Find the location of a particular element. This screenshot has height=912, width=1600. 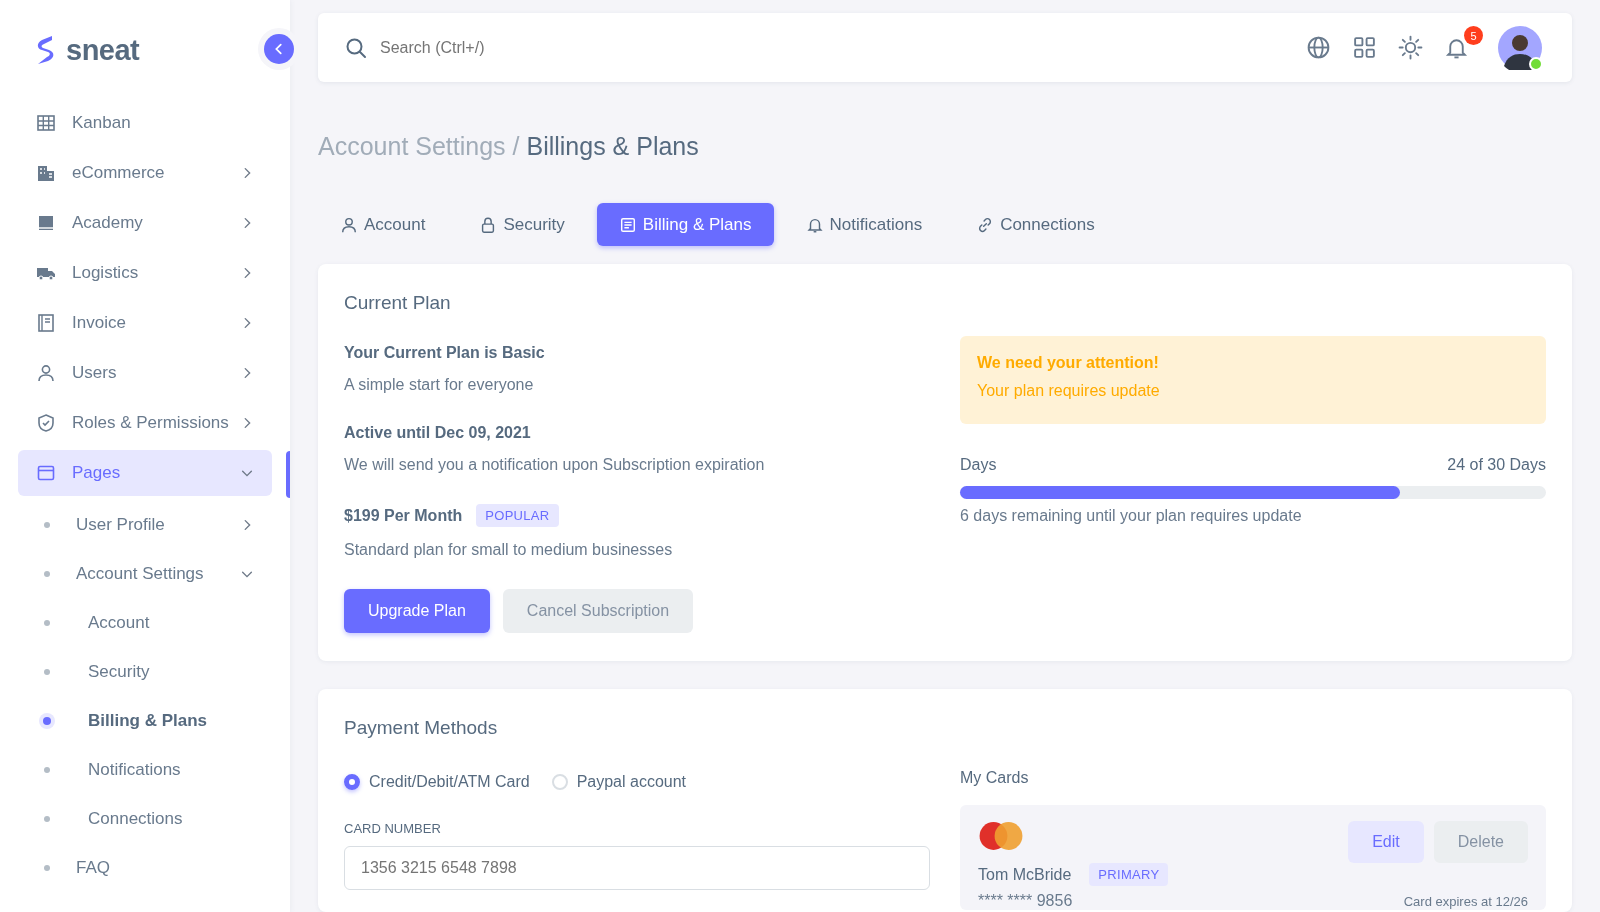

menu-item: Users is located at coordinates (145, 373).